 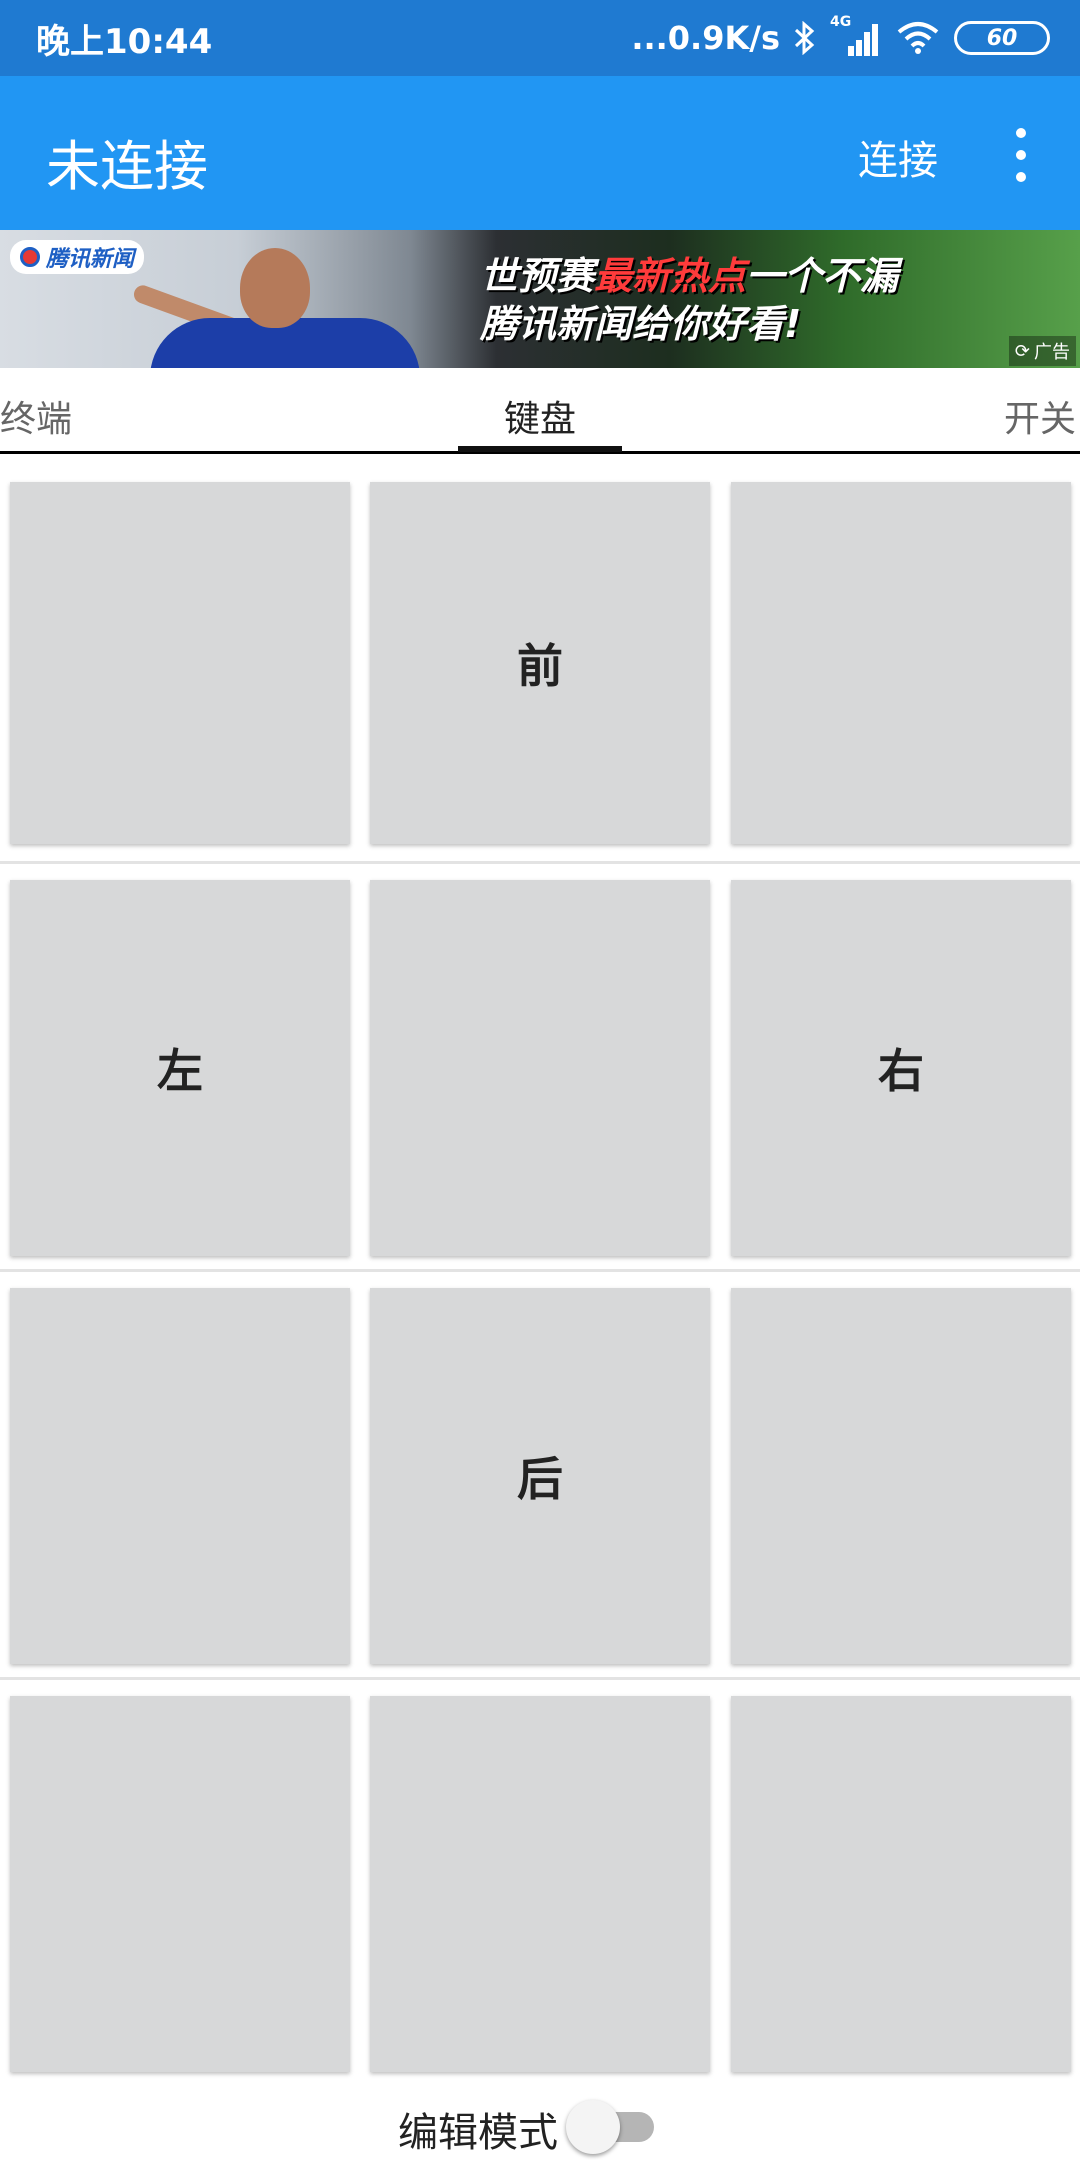 I want to click on ad-text: 世预赛最新热点一个不漏 腾讯新闻给你好看!, so click(x=740, y=300).